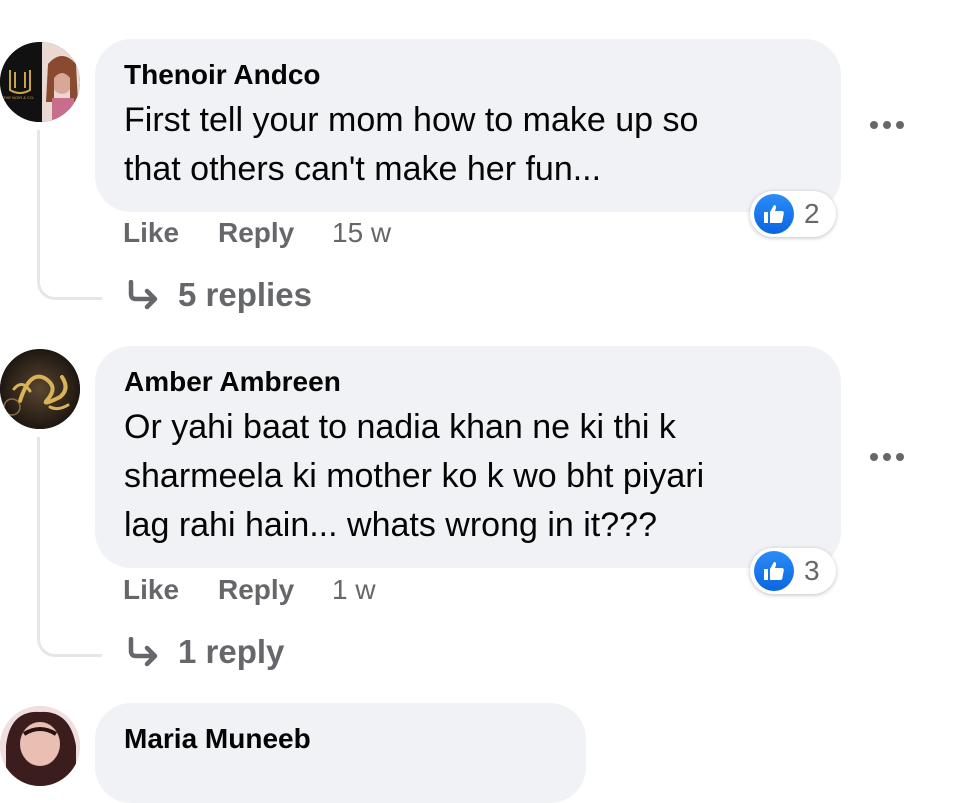  Describe the element at coordinates (231, 651) in the screenshot. I see `replies-count-label: 1 reply` at that location.